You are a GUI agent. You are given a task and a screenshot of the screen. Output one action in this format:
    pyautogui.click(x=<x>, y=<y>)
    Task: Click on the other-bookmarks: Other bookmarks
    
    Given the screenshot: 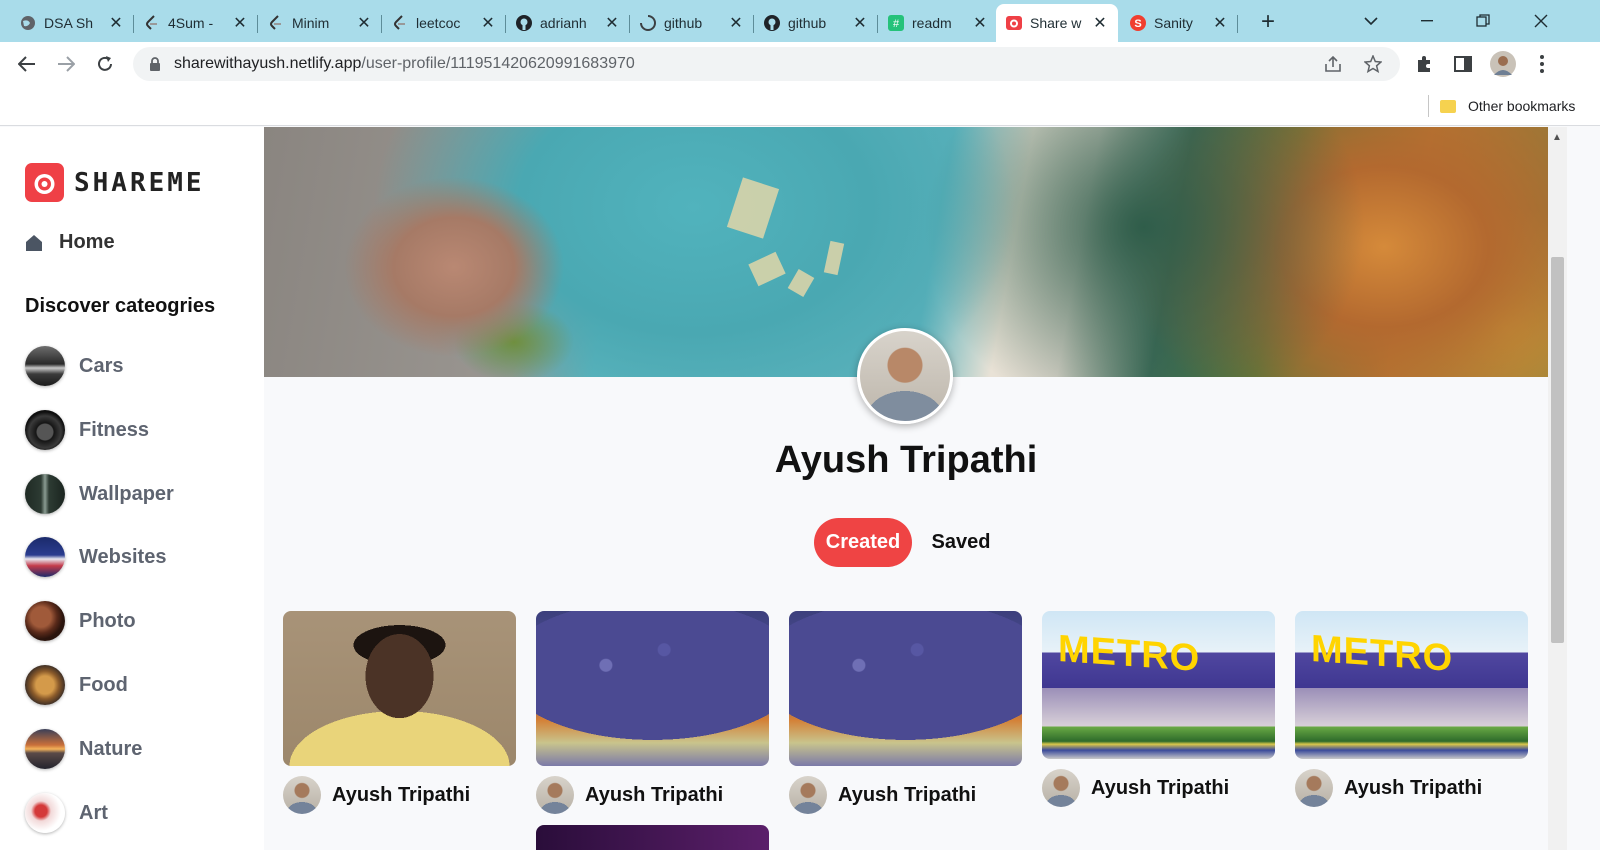 What is the action you would take?
    pyautogui.click(x=1507, y=106)
    